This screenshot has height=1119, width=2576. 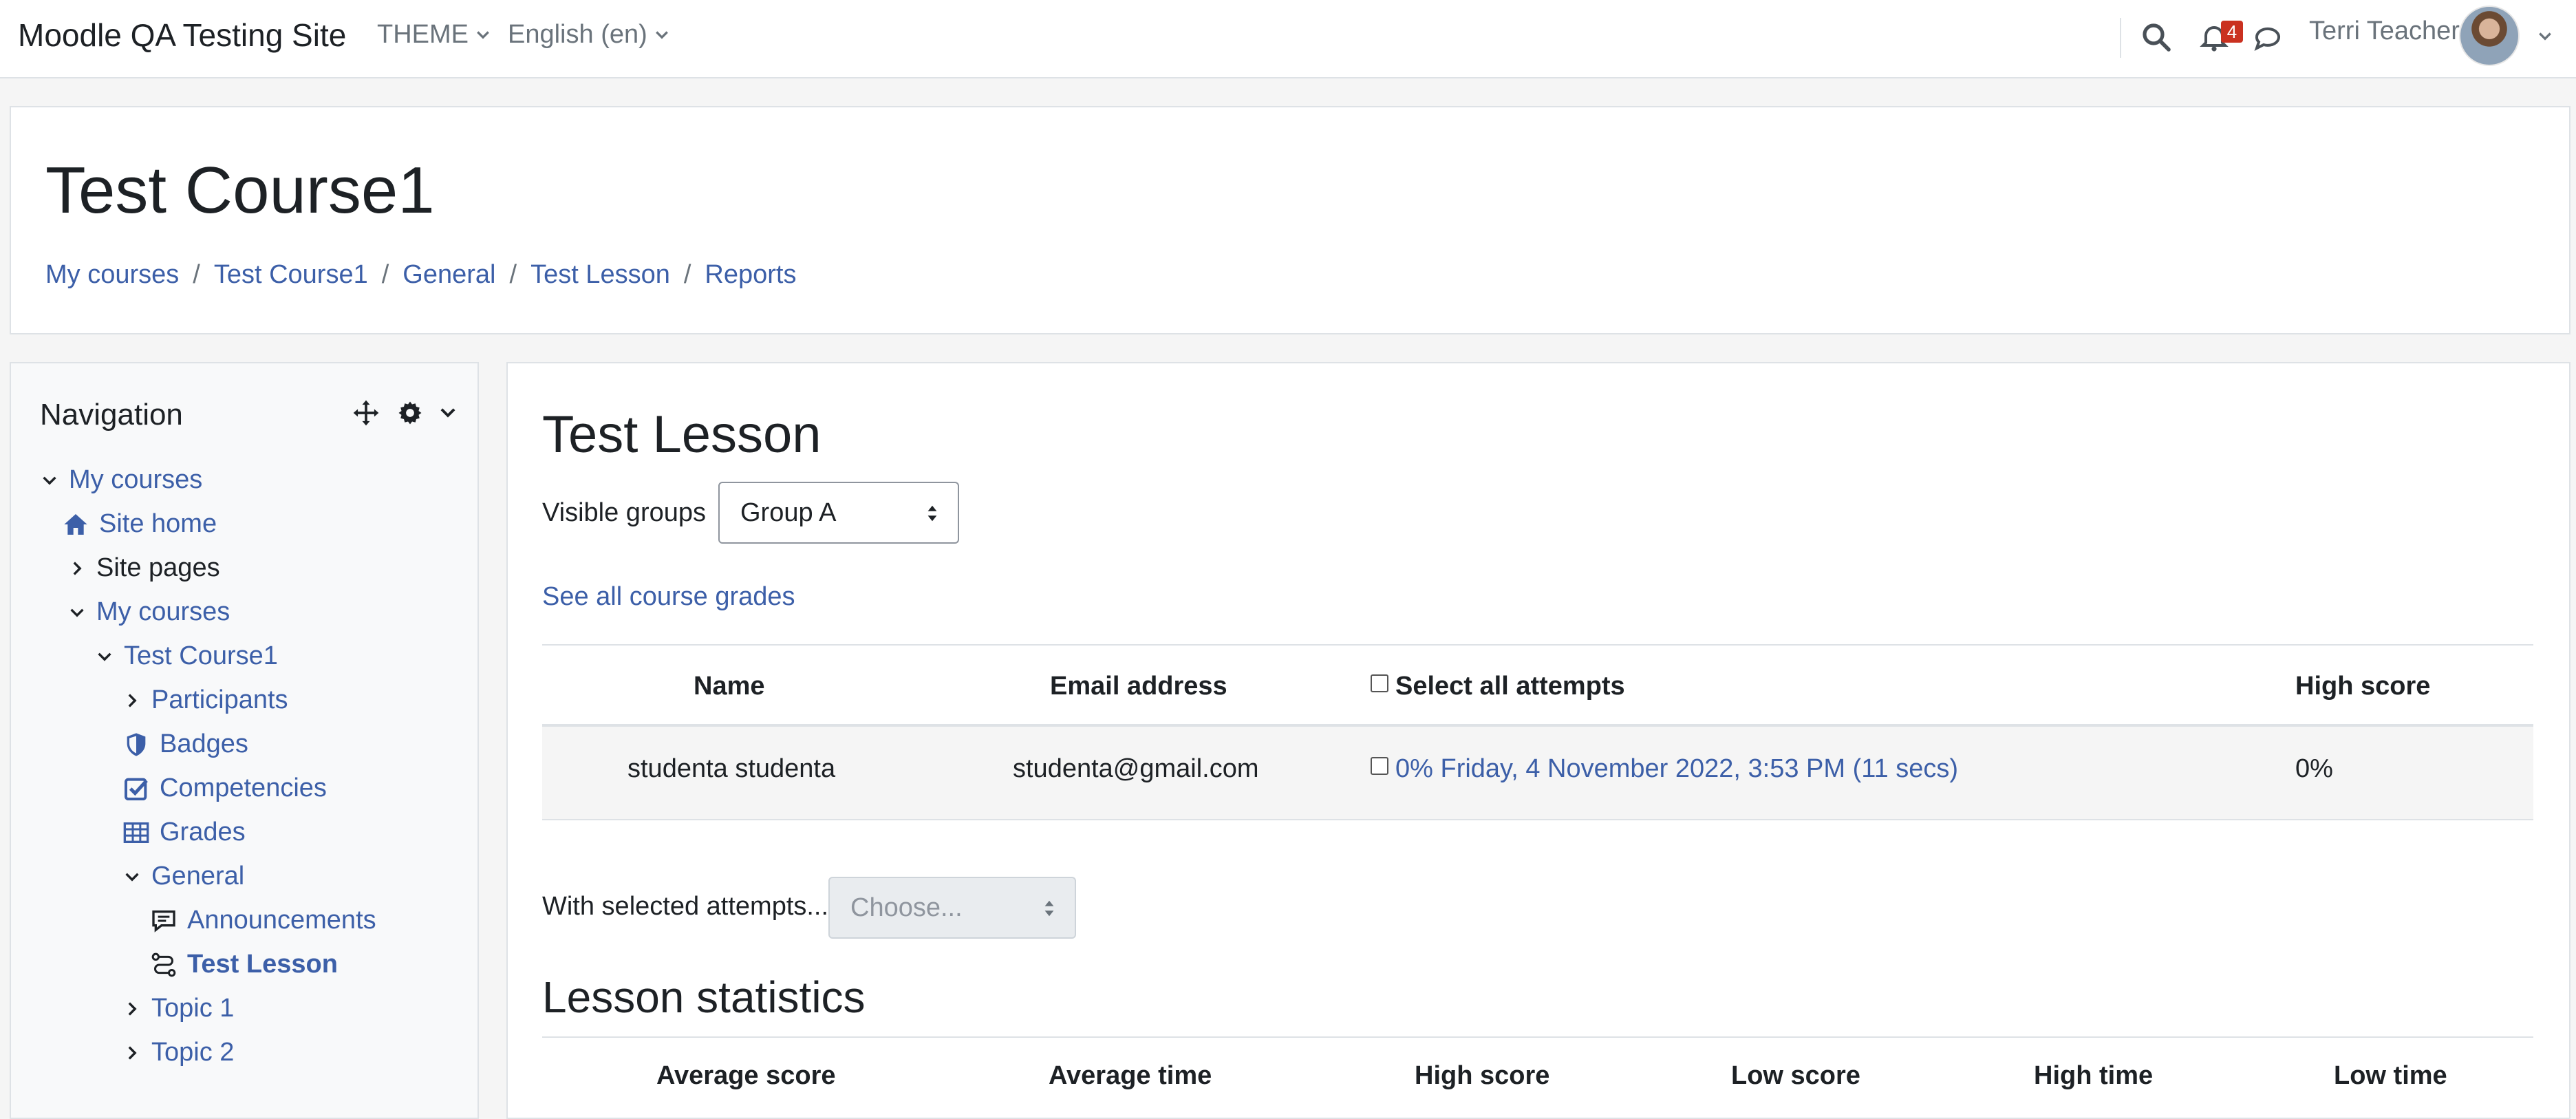 I want to click on gear-icon, so click(x=410, y=413).